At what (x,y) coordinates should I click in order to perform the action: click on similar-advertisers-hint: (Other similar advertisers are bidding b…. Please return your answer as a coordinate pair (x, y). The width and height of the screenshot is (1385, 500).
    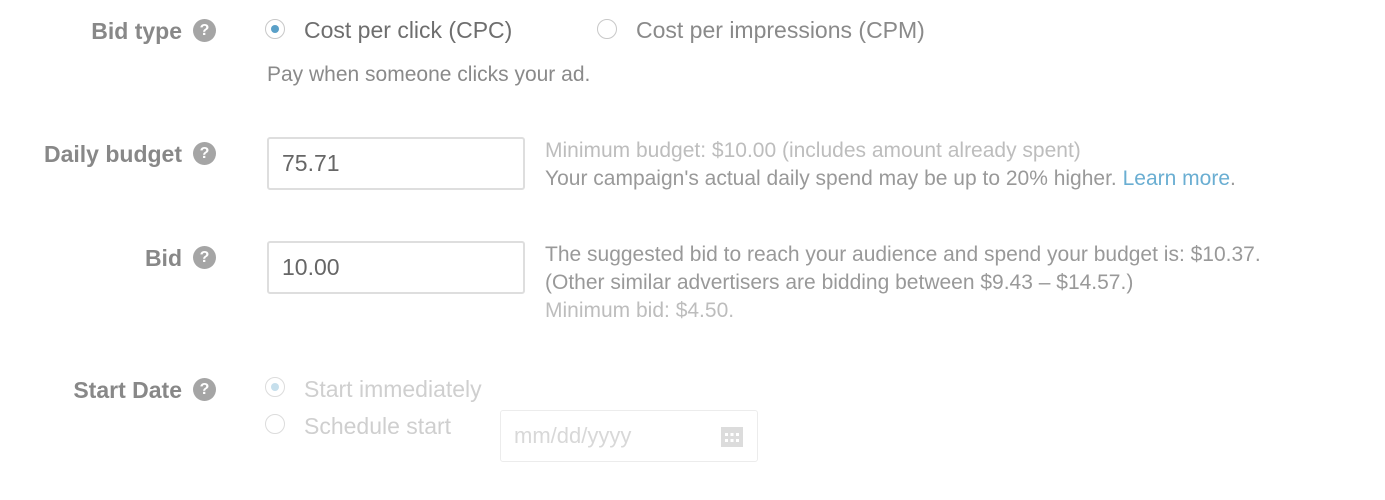
    Looking at the image, I should click on (839, 282).